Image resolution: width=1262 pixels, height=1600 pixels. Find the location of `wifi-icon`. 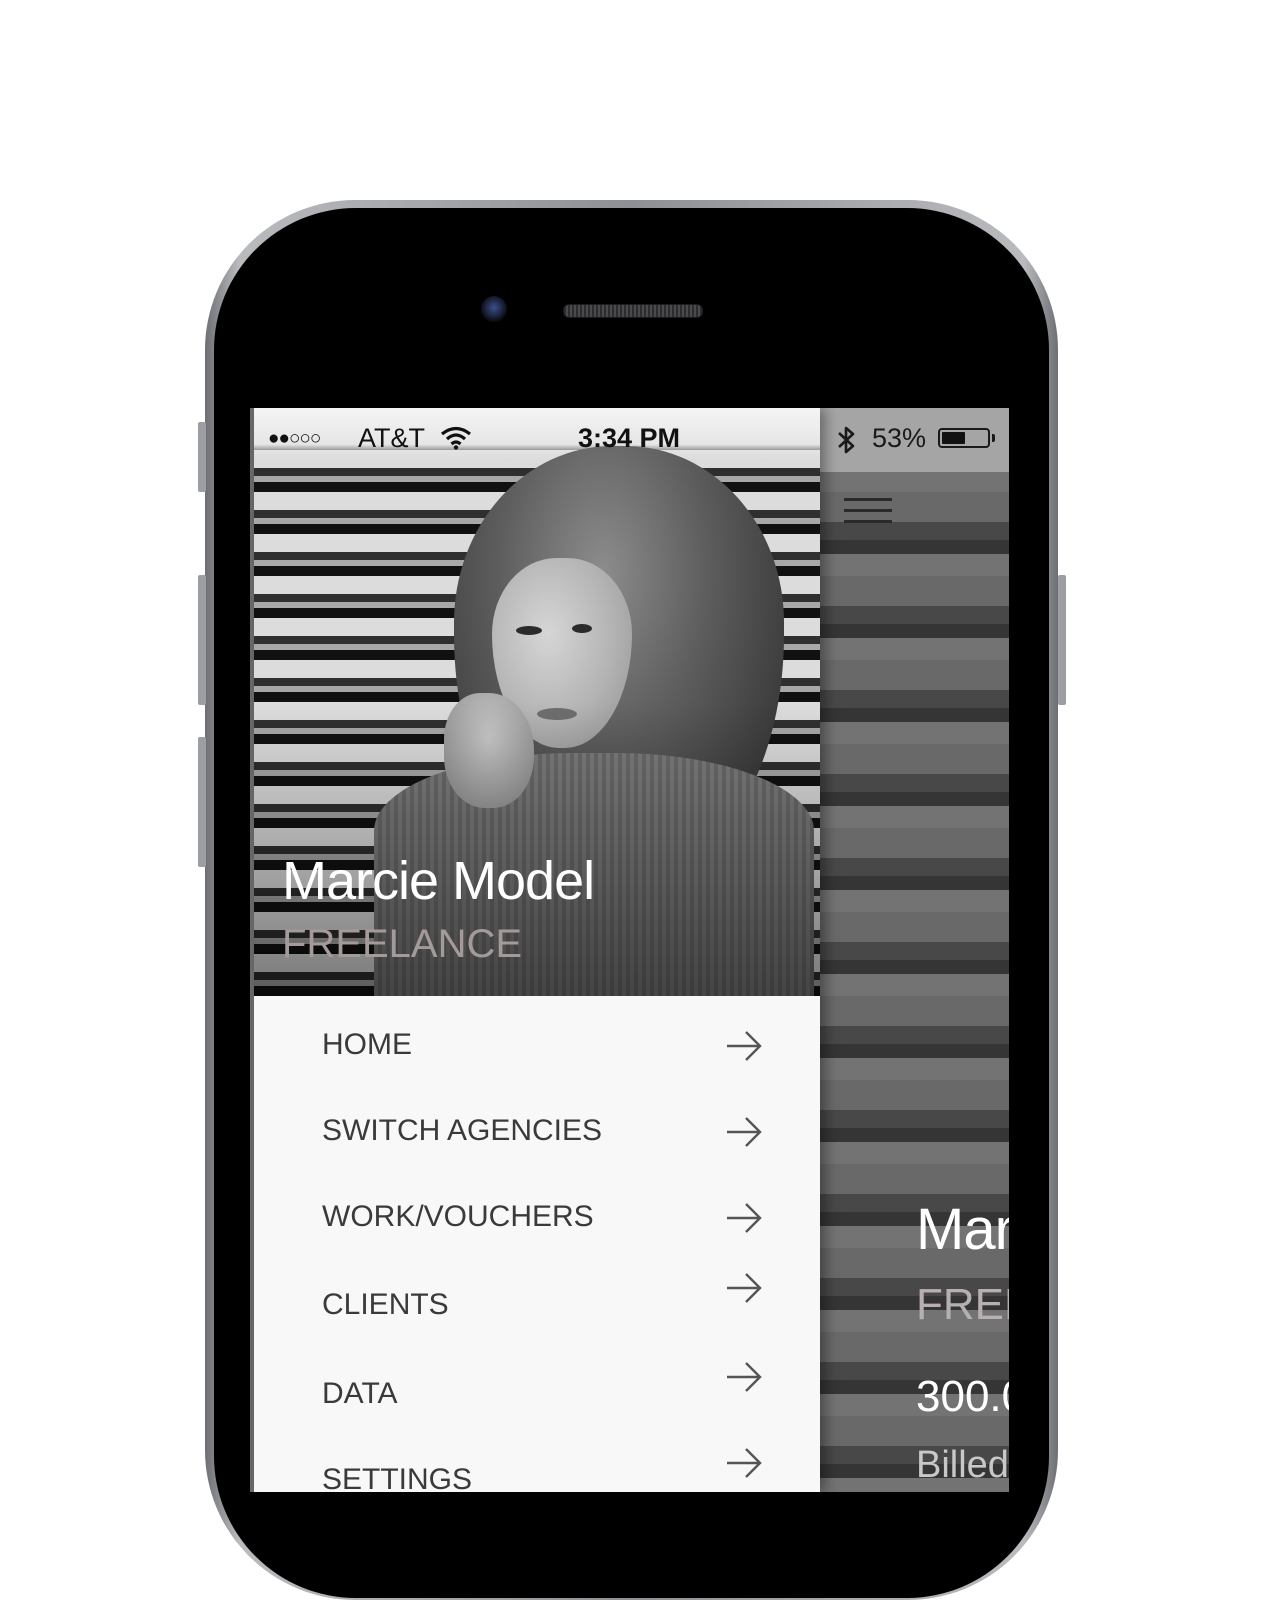

wifi-icon is located at coordinates (456, 441).